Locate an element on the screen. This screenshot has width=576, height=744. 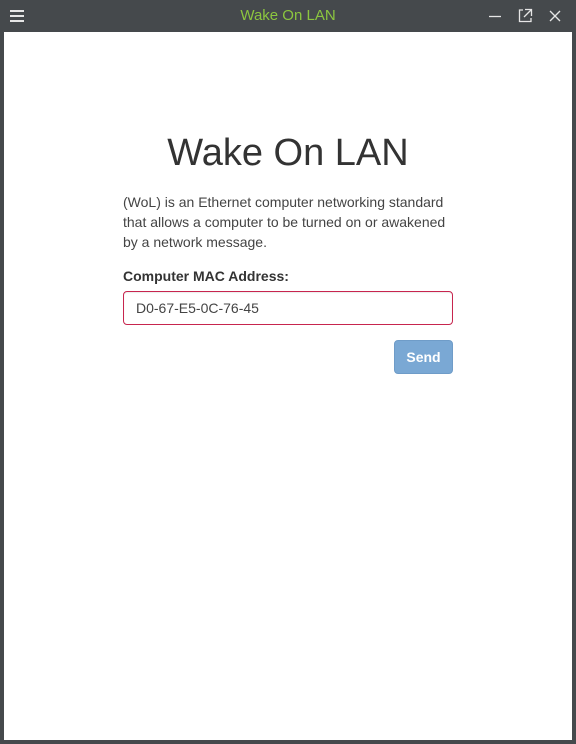
mac-address-input is located at coordinates (288, 308).